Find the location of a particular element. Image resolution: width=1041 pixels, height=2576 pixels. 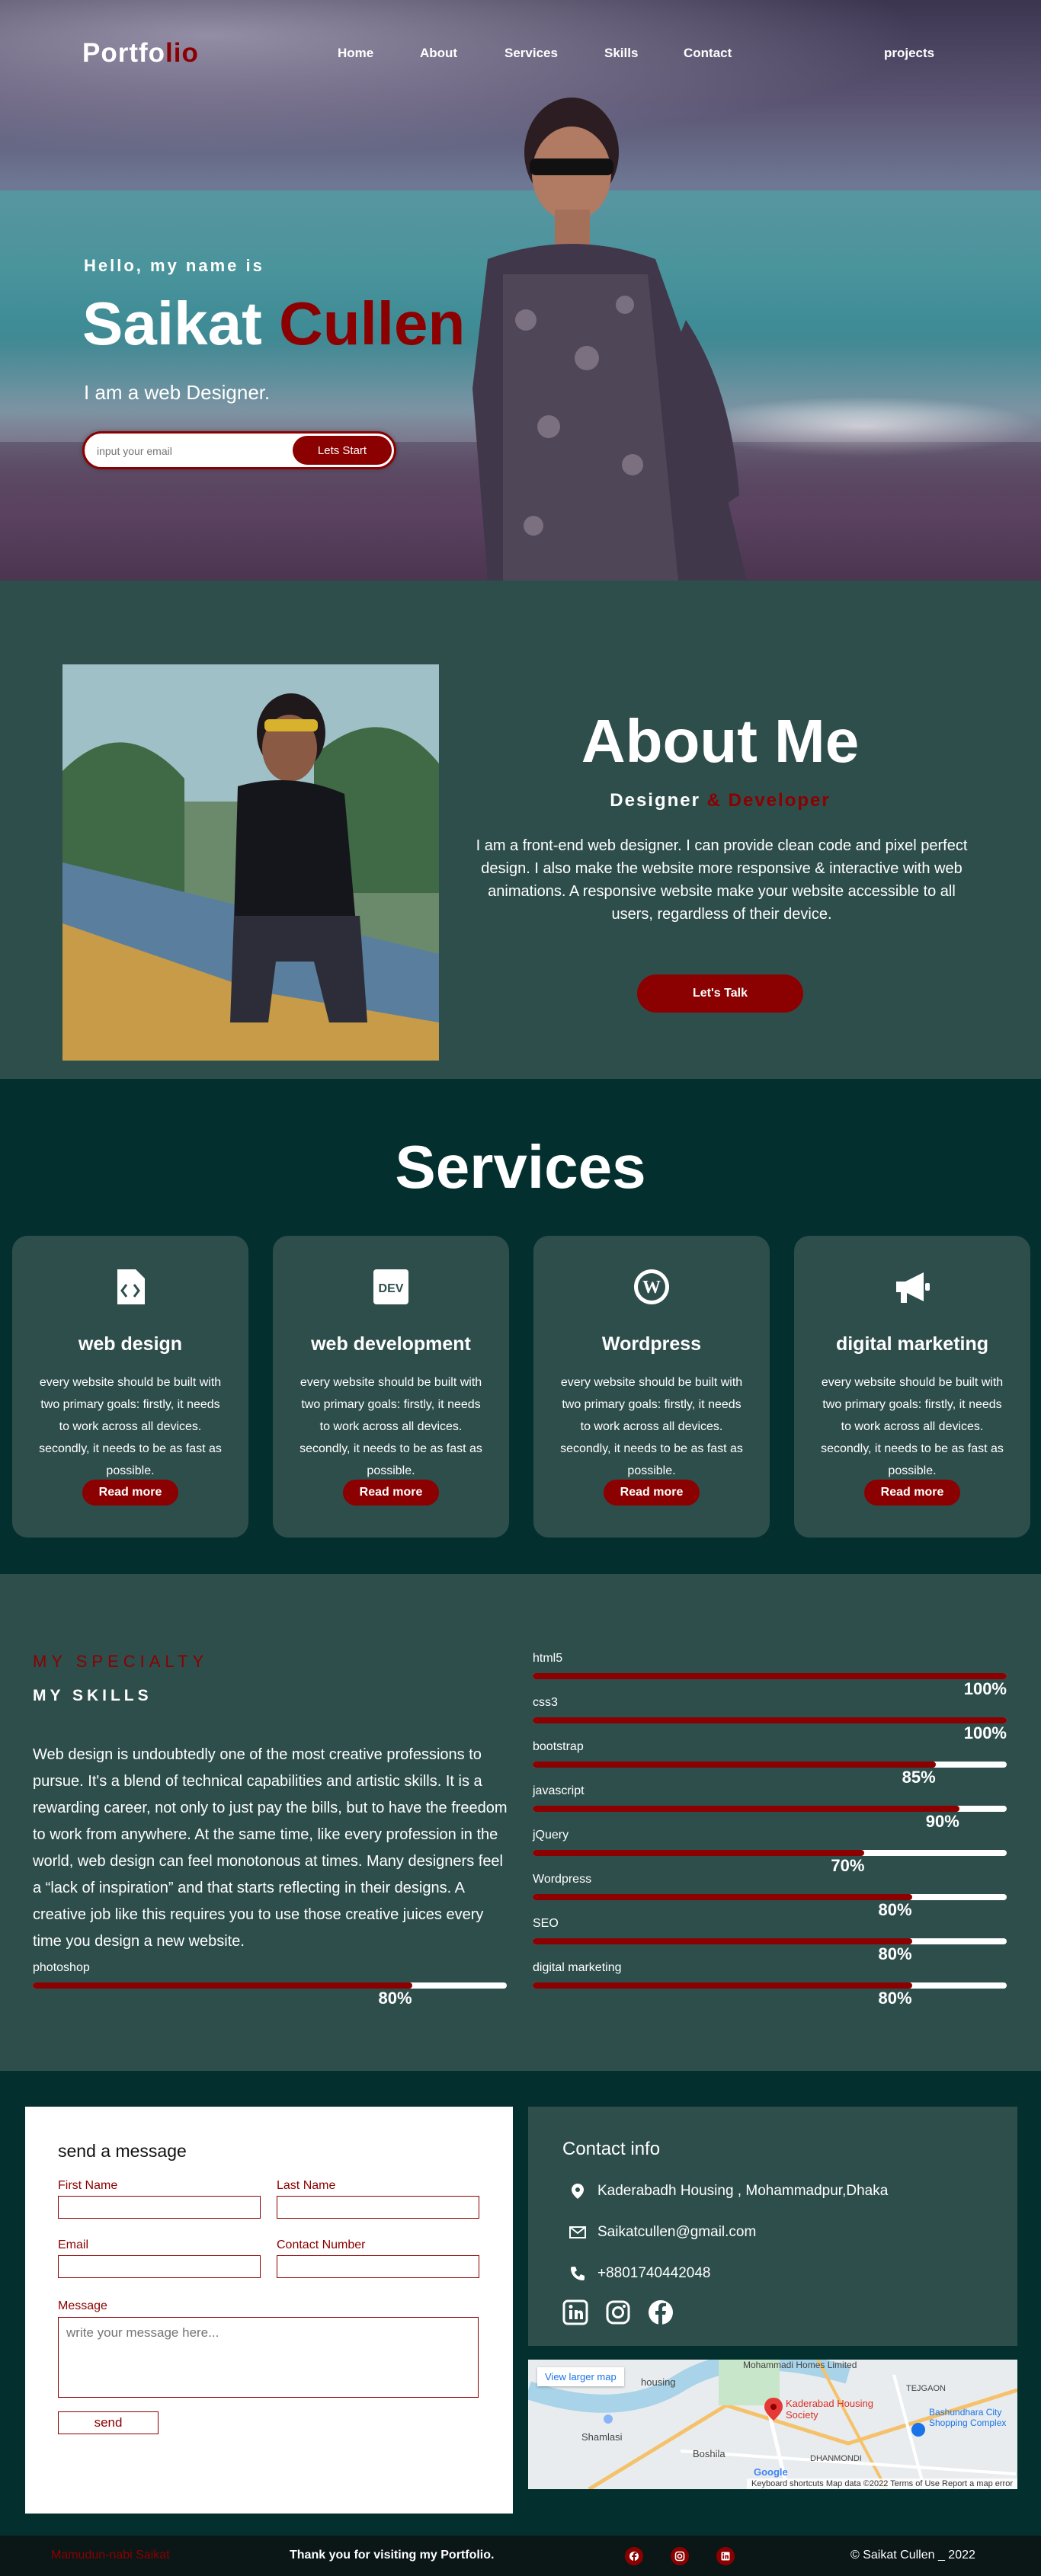

skill-bar-bootstrap: bootstrap 85% is located at coordinates (770, 1764).